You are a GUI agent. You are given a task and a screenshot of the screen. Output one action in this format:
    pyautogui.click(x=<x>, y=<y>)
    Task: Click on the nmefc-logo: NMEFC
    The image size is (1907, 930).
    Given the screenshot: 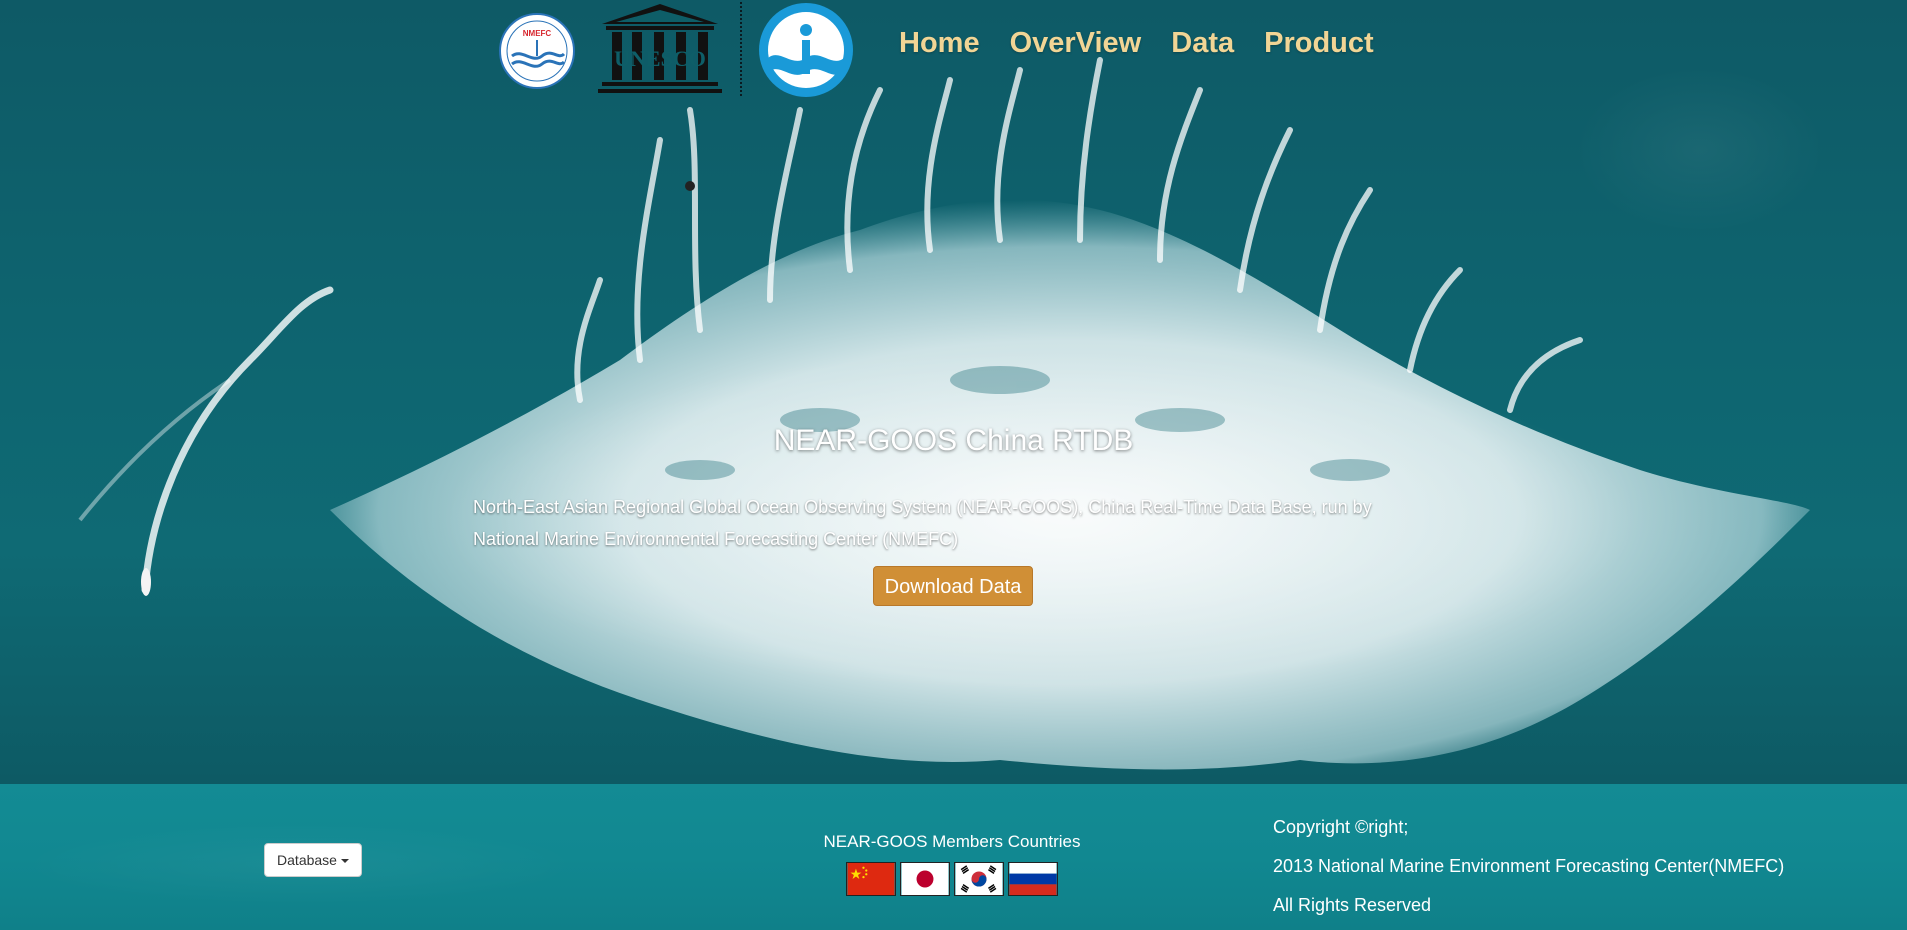 What is the action you would take?
    pyautogui.click(x=537, y=51)
    